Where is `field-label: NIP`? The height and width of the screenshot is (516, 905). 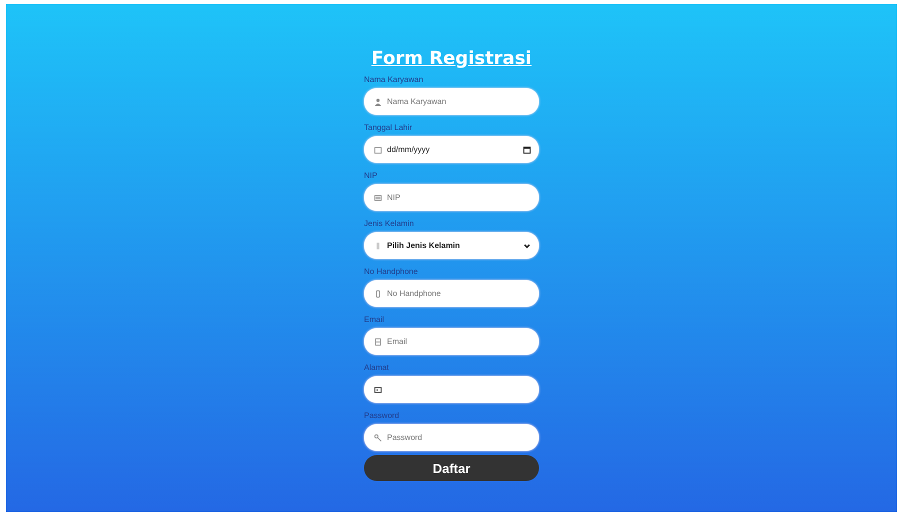
field-label: NIP is located at coordinates (371, 176).